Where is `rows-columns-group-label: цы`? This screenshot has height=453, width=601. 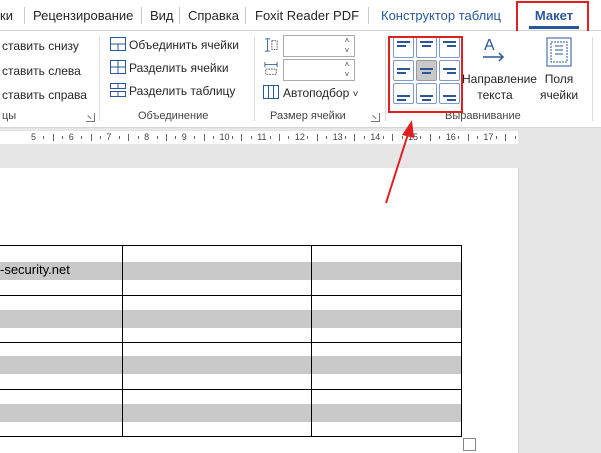 rows-columns-group-label: цы is located at coordinates (9, 116).